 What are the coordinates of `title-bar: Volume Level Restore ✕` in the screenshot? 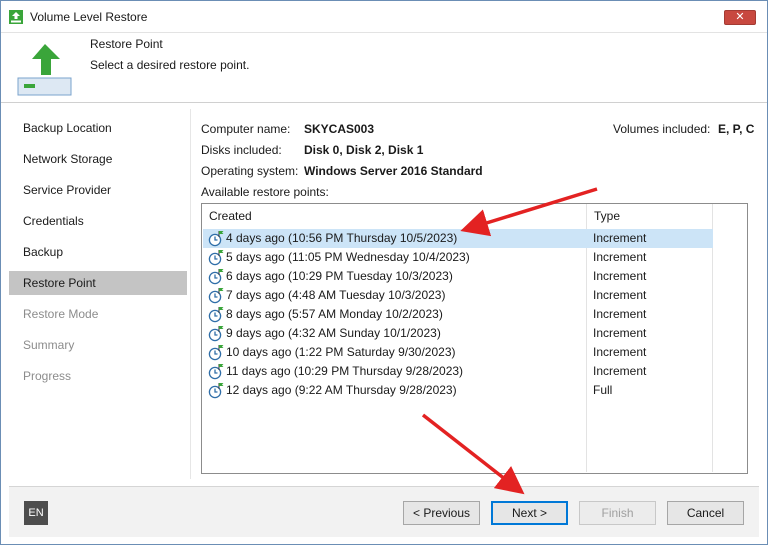 It's located at (384, 17).